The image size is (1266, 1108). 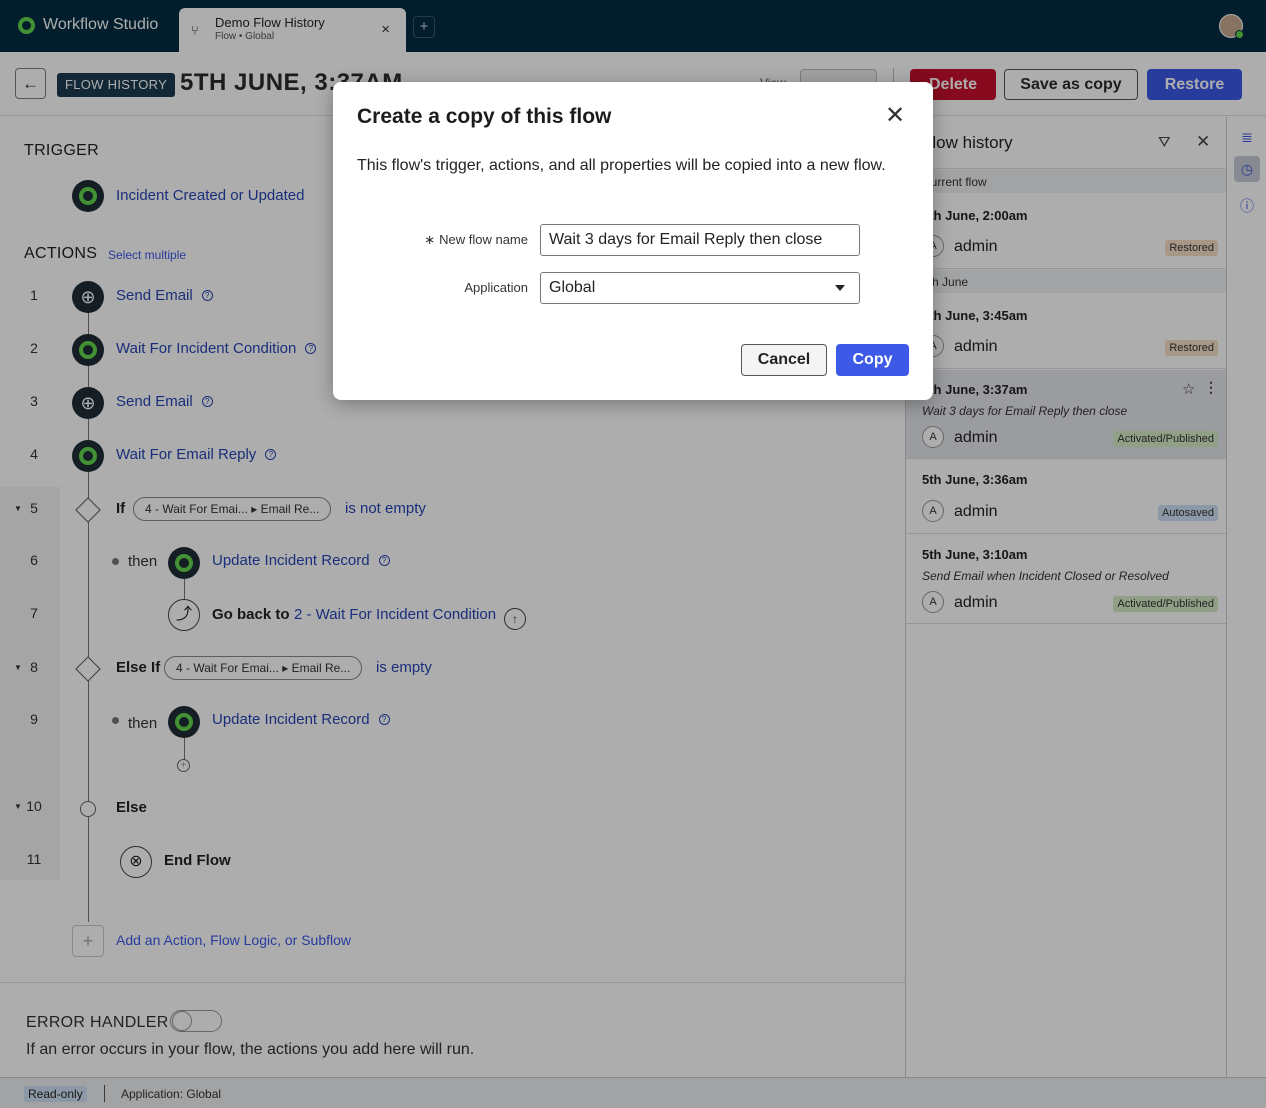 I want to click on copy-button: Copy, so click(x=872, y=360).